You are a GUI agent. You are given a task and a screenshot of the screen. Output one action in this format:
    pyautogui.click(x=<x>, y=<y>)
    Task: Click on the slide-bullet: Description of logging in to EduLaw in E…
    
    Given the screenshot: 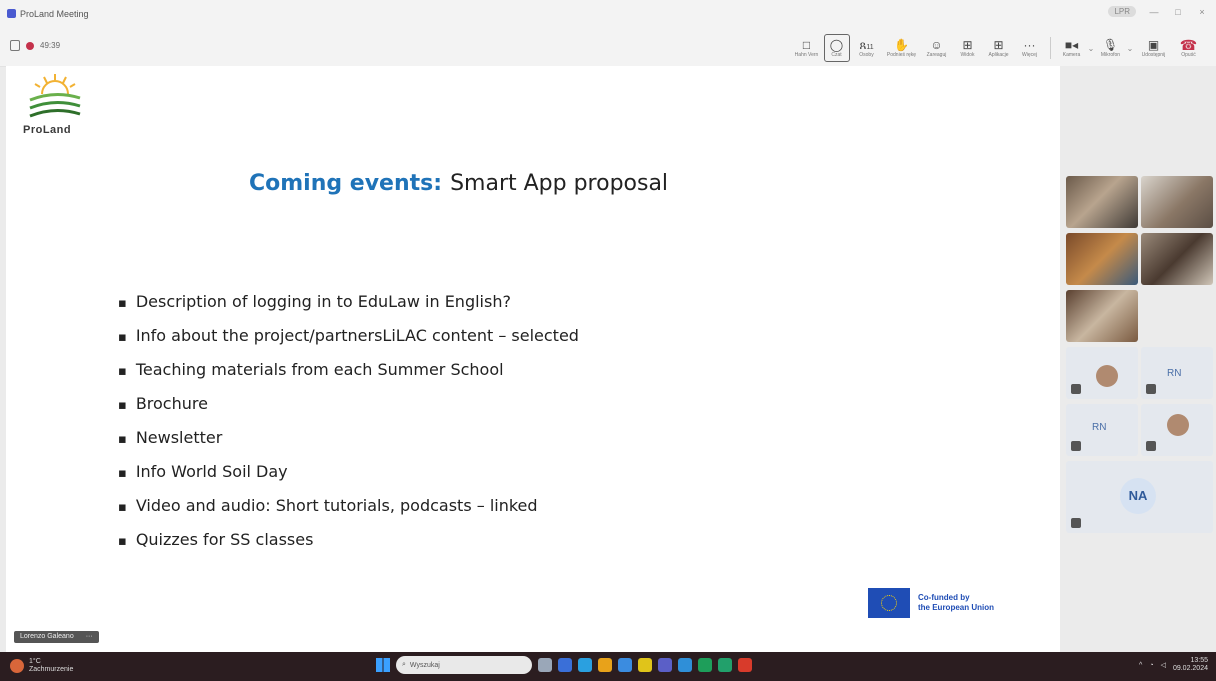 What is the action you would take?
    pyautogui.click(x=348, y=302)
    